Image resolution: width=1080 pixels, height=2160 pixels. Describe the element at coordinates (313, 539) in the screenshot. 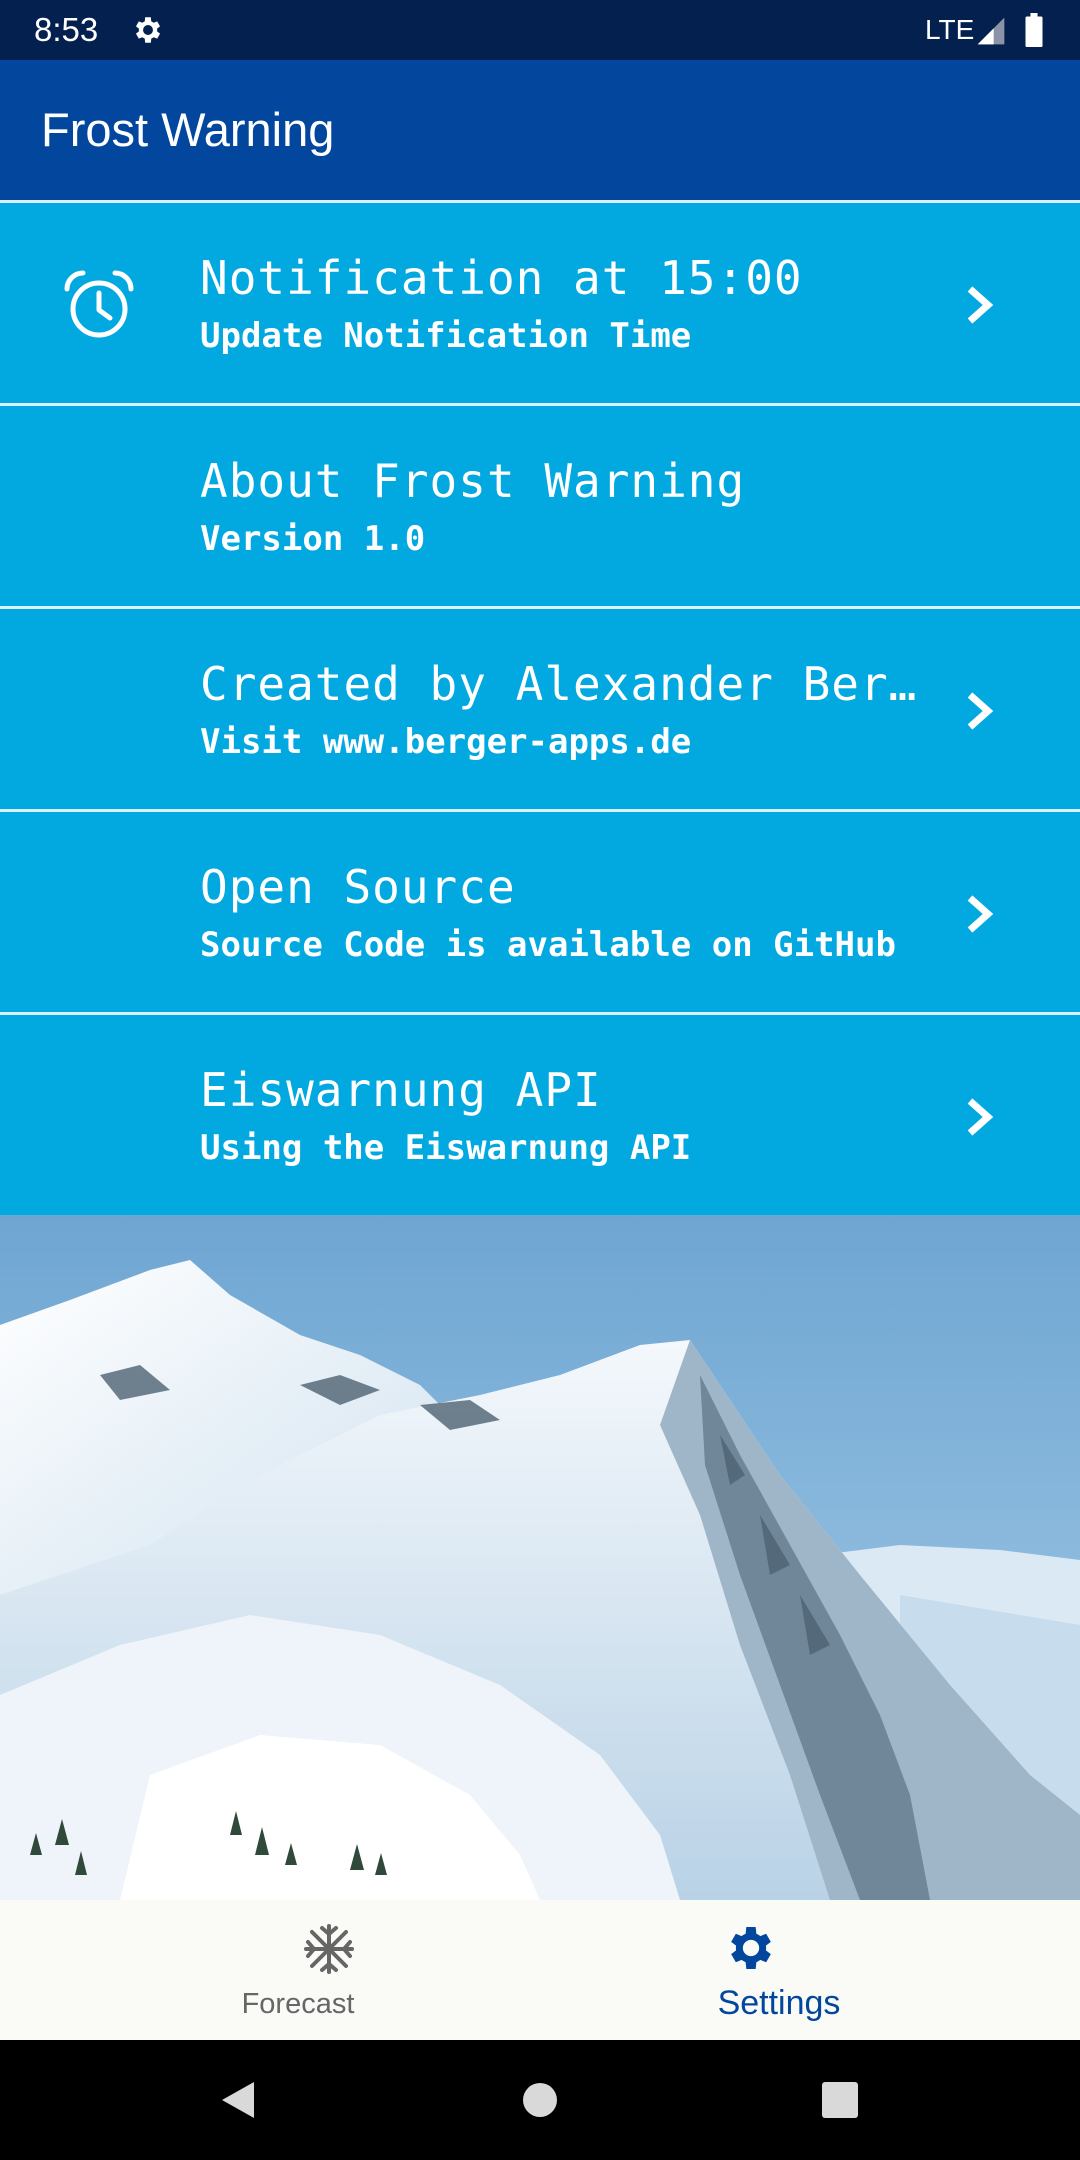

I see `row-subtitle: Version 1.0` at that location.